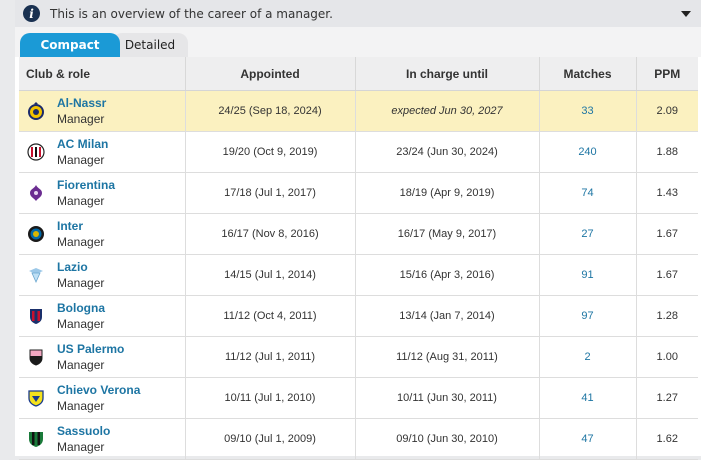 This screenshot has width=701, height=460. I want to click on until-cell: 13/14 (Jan 7, 2014), so click(447, 316).